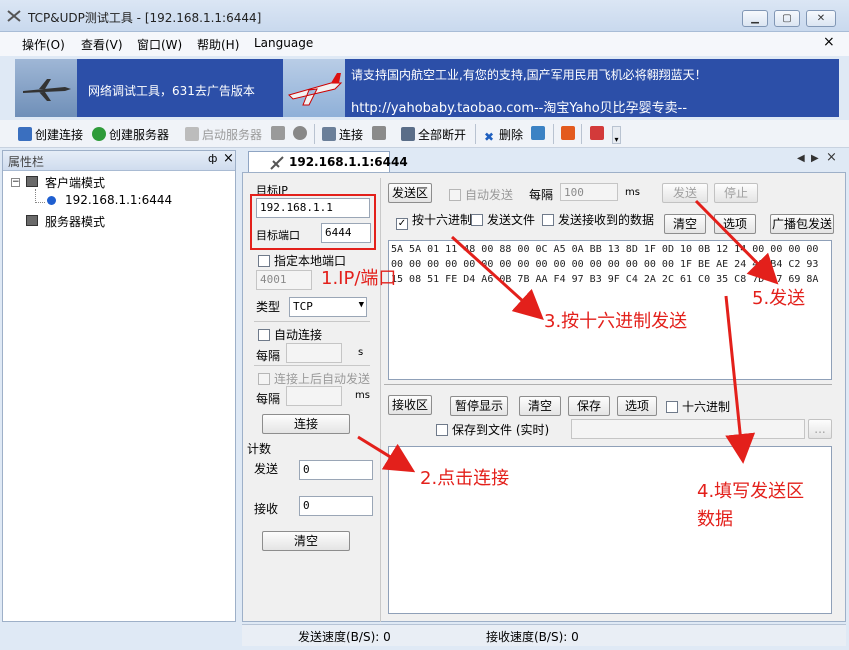 The height and width of the screenshot is (650, 849). Describe the element at coordinates (736, 242) in the screenshot. I see `arrow-send` at that location.